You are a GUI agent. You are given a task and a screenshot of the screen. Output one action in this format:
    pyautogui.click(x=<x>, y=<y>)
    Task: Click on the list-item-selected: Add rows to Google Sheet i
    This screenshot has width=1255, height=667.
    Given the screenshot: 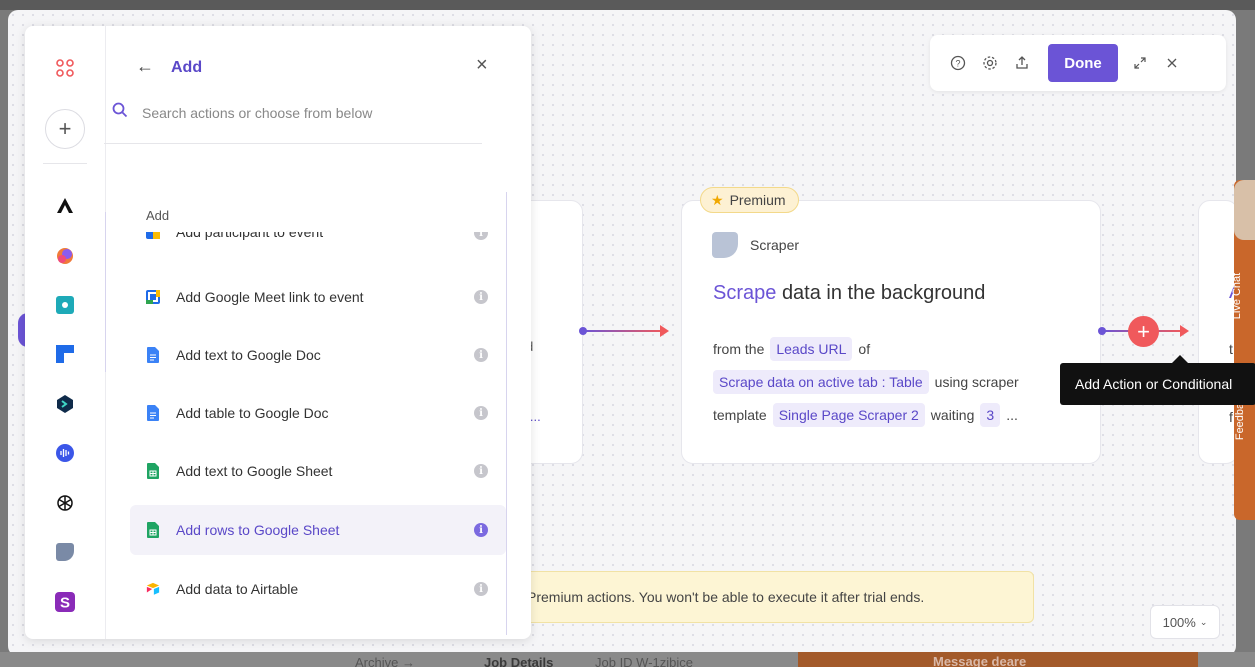 What is the action you would take?
    pyautogui.click(x=318, y=530)
    